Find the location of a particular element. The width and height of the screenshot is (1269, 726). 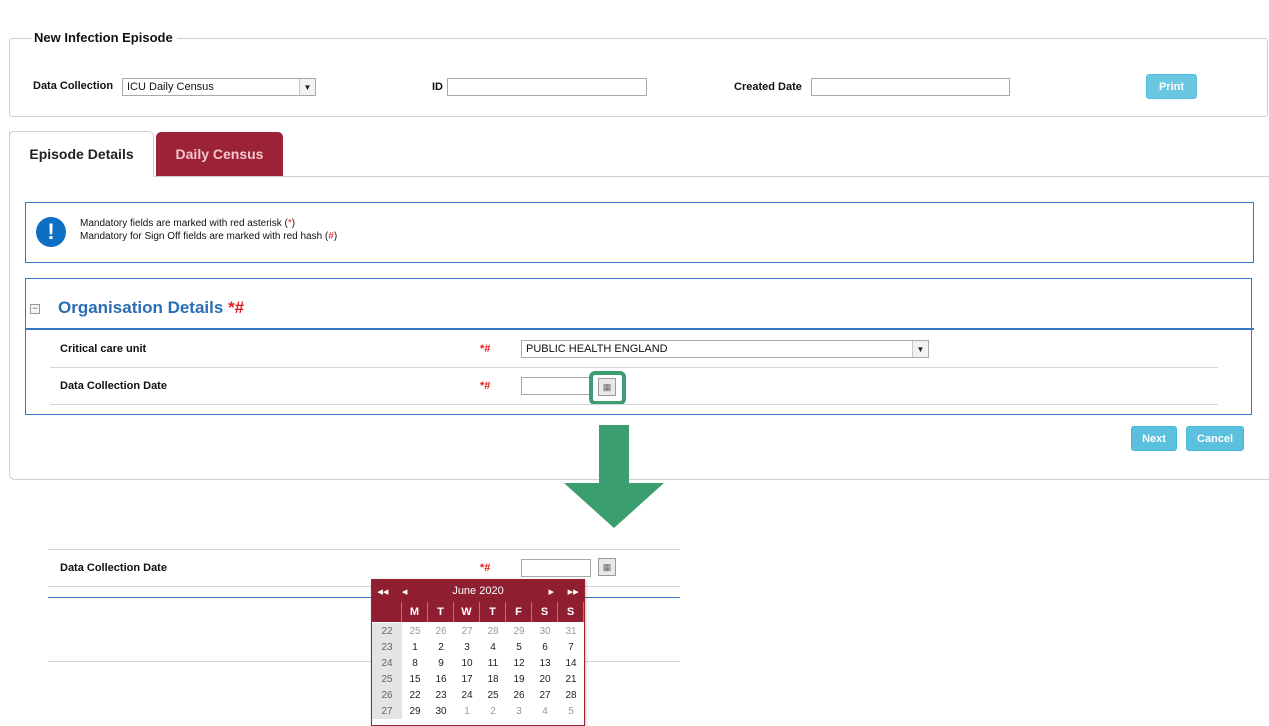

id-label: ID is located at coordinates (437, 87).